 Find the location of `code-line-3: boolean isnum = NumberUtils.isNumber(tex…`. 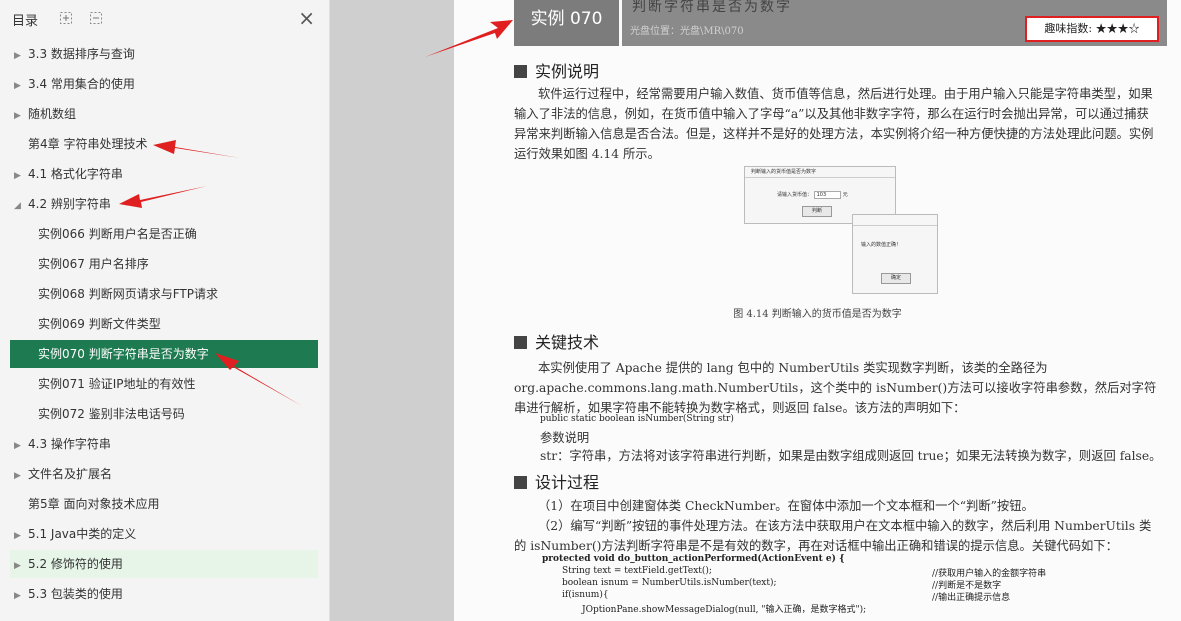

code-line-3: boolean isnum = NumberUtils.isNumber(tex… is located at coordinates (669, 583).